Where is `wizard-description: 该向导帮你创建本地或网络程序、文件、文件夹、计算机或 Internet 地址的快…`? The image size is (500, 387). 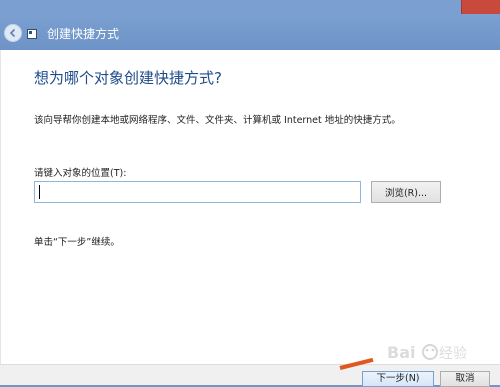 wizard-description: 该向导帮你创建本地或网络程序、文件、文件夹、计算机或 Internet 地址的快… is located at coordinates (217, 120).